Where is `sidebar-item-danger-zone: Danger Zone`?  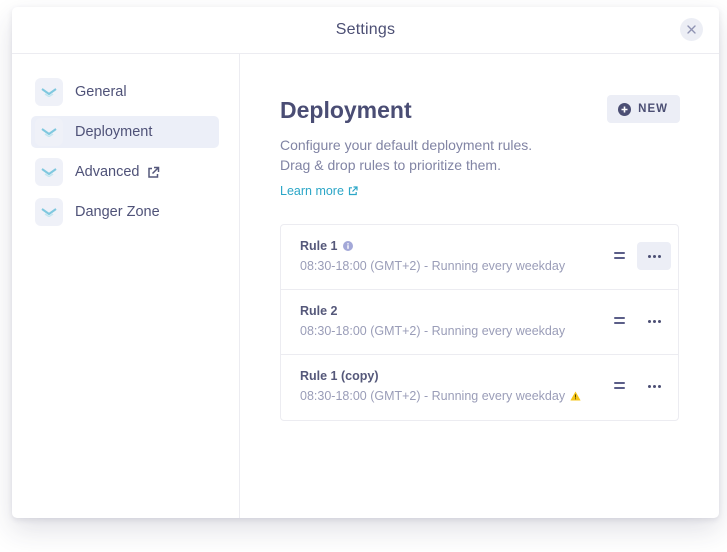 sidebar-item-danger-zone: Danger Zone is located at coordinates (125, 212).